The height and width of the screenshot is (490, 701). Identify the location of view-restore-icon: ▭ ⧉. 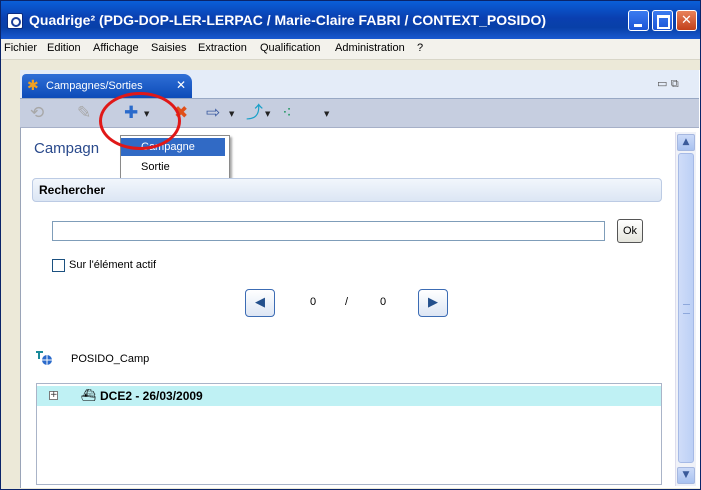
(668, 84).